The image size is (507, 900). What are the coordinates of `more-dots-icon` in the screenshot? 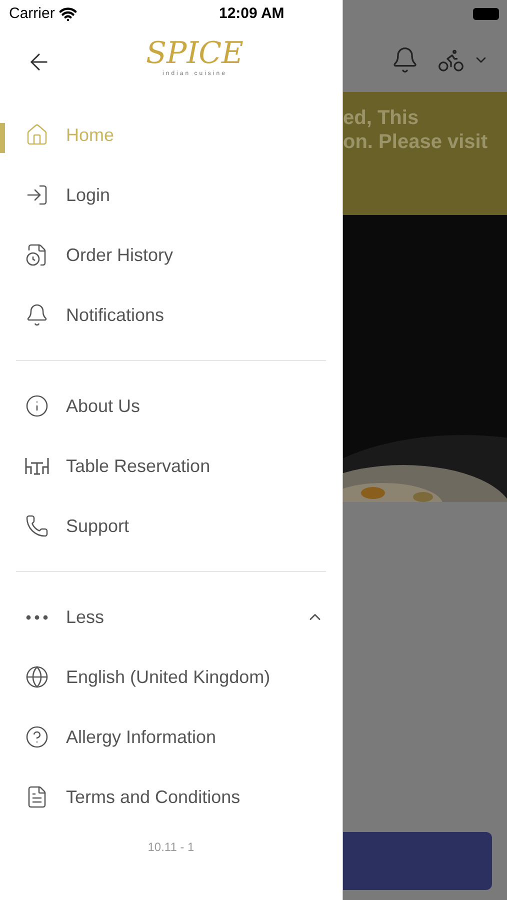 It's located at (37, 617).